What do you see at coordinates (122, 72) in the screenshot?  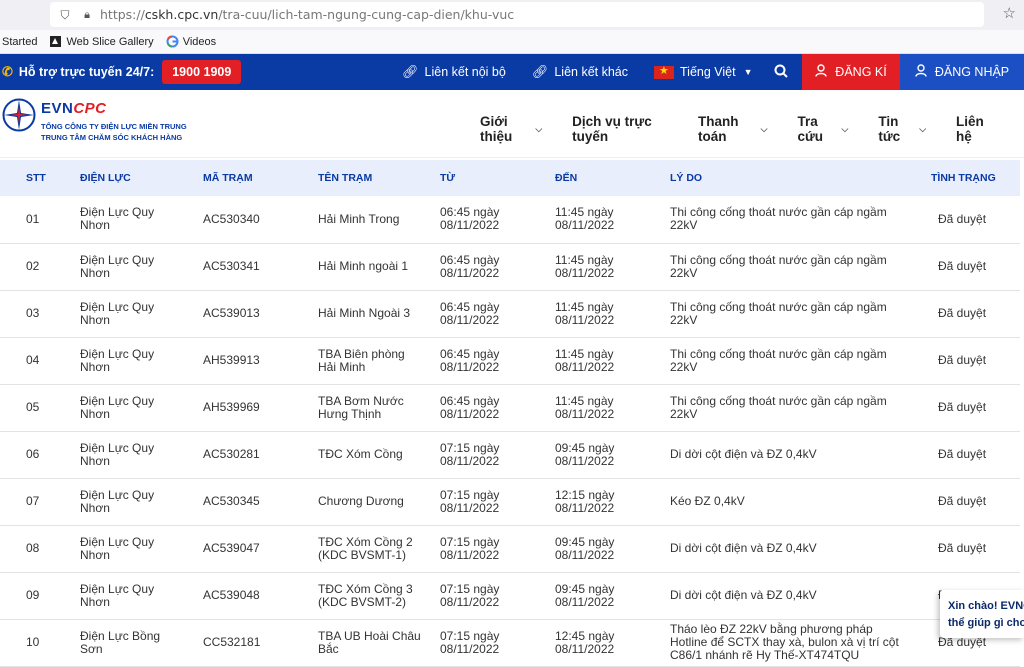 I see `support-info: ✆ Hỗ trợ trực tuyến 24/7: 1900 1909` at bounding box center [122, 72].